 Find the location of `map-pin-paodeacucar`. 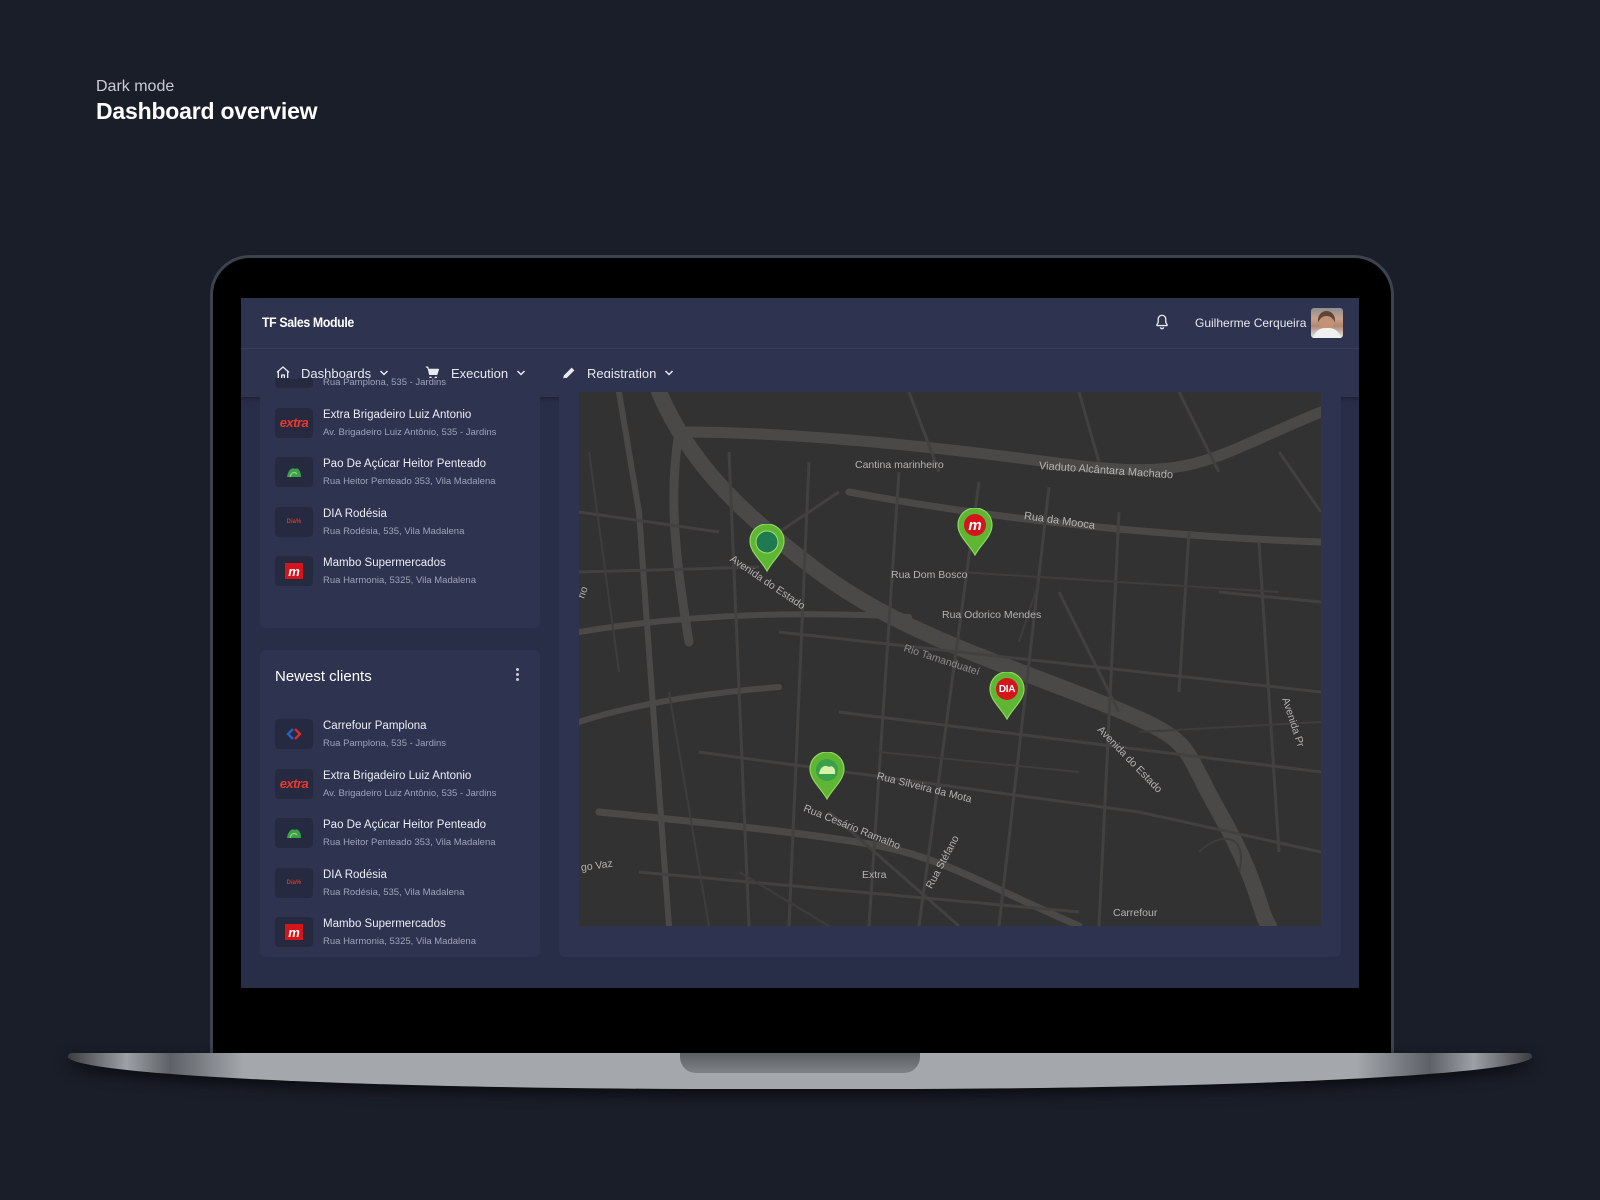

map-pin-paodeacucar is located at coordinates (827, 776).